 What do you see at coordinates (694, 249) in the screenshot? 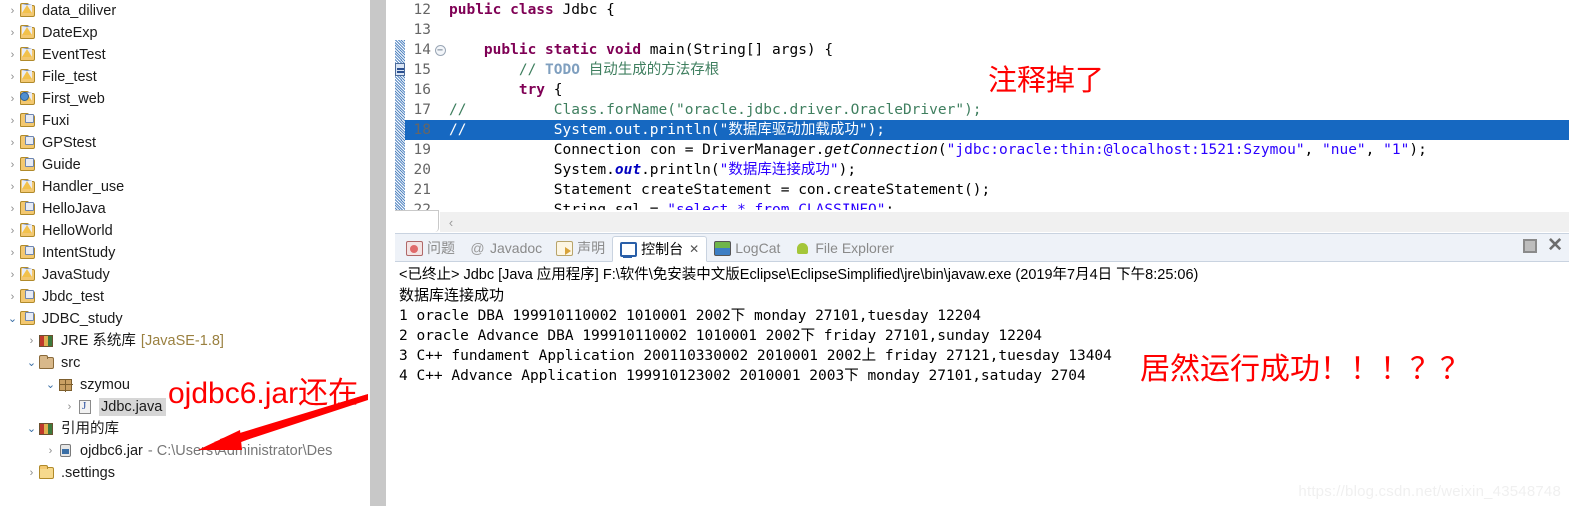
I see `tab-close-icon: ✕` at bounding box center [694, 249].